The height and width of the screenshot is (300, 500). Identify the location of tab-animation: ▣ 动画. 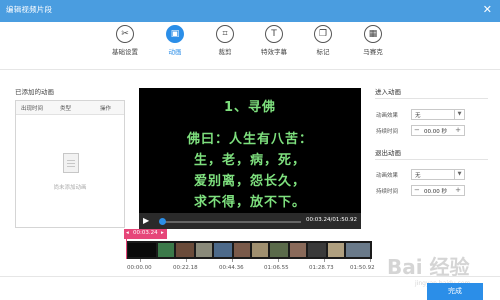
(175, 40).